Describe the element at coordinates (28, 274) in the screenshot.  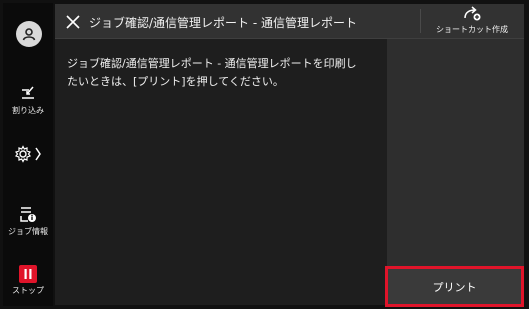
I see `stop-icon` at that location.